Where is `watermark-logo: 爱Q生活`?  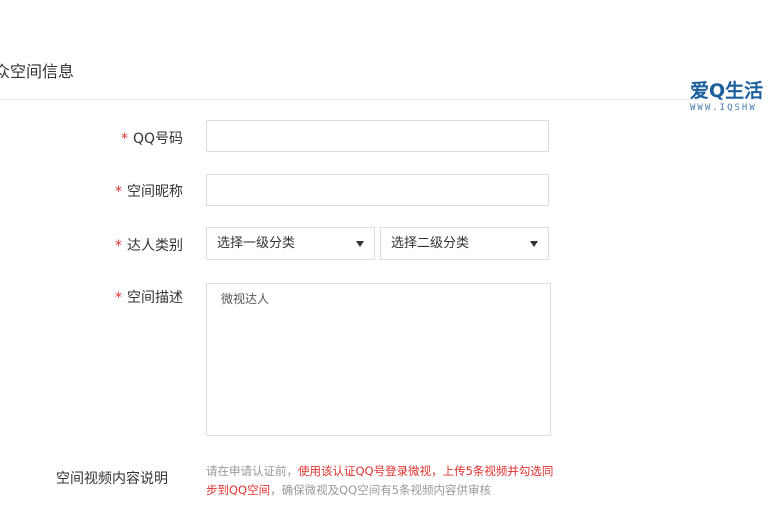 watermark-logo: 爱Q生活 is located at coordinates (727, 91).